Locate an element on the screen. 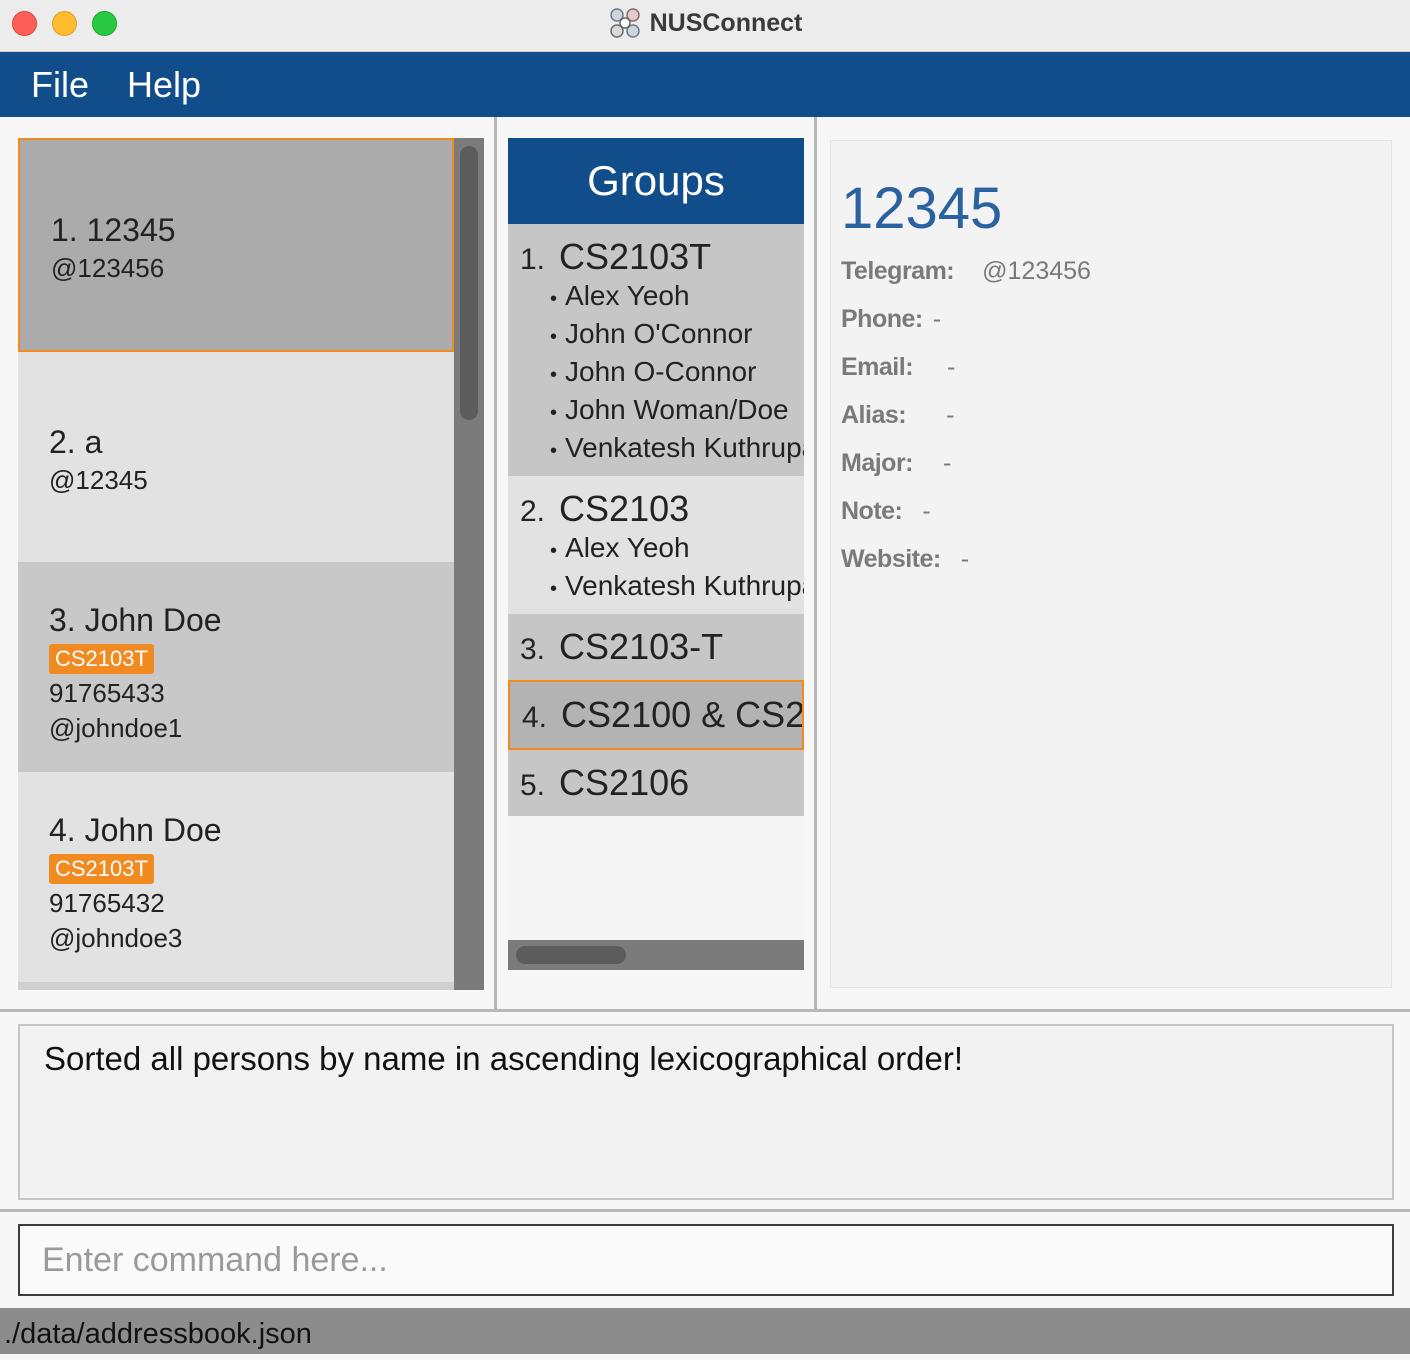 The image size is (1410, 1360). status-bar-path: ./data/addressbook.json is located at coordinates (705, 1331).